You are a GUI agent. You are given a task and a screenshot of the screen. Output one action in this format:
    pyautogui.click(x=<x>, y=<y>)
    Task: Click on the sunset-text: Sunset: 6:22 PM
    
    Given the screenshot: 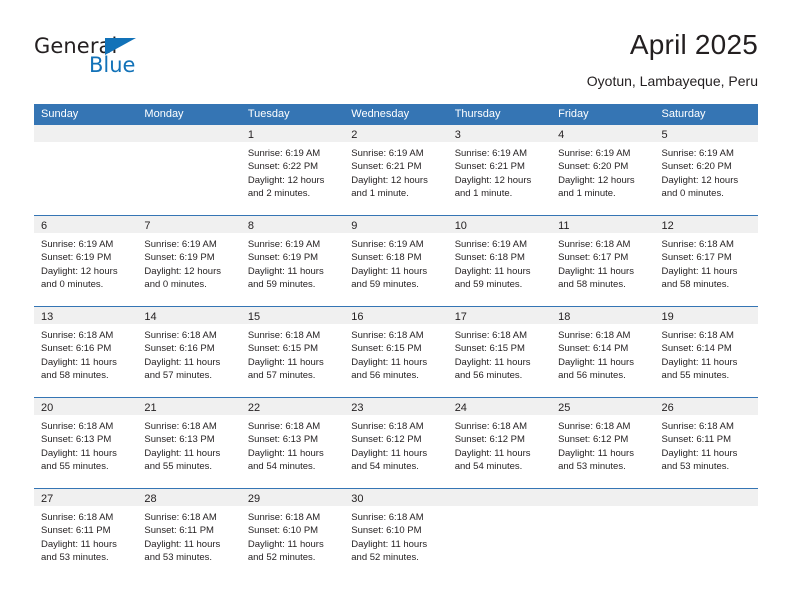 What is the action you would take?
    pyautogui.click(x=283, y=167)
    